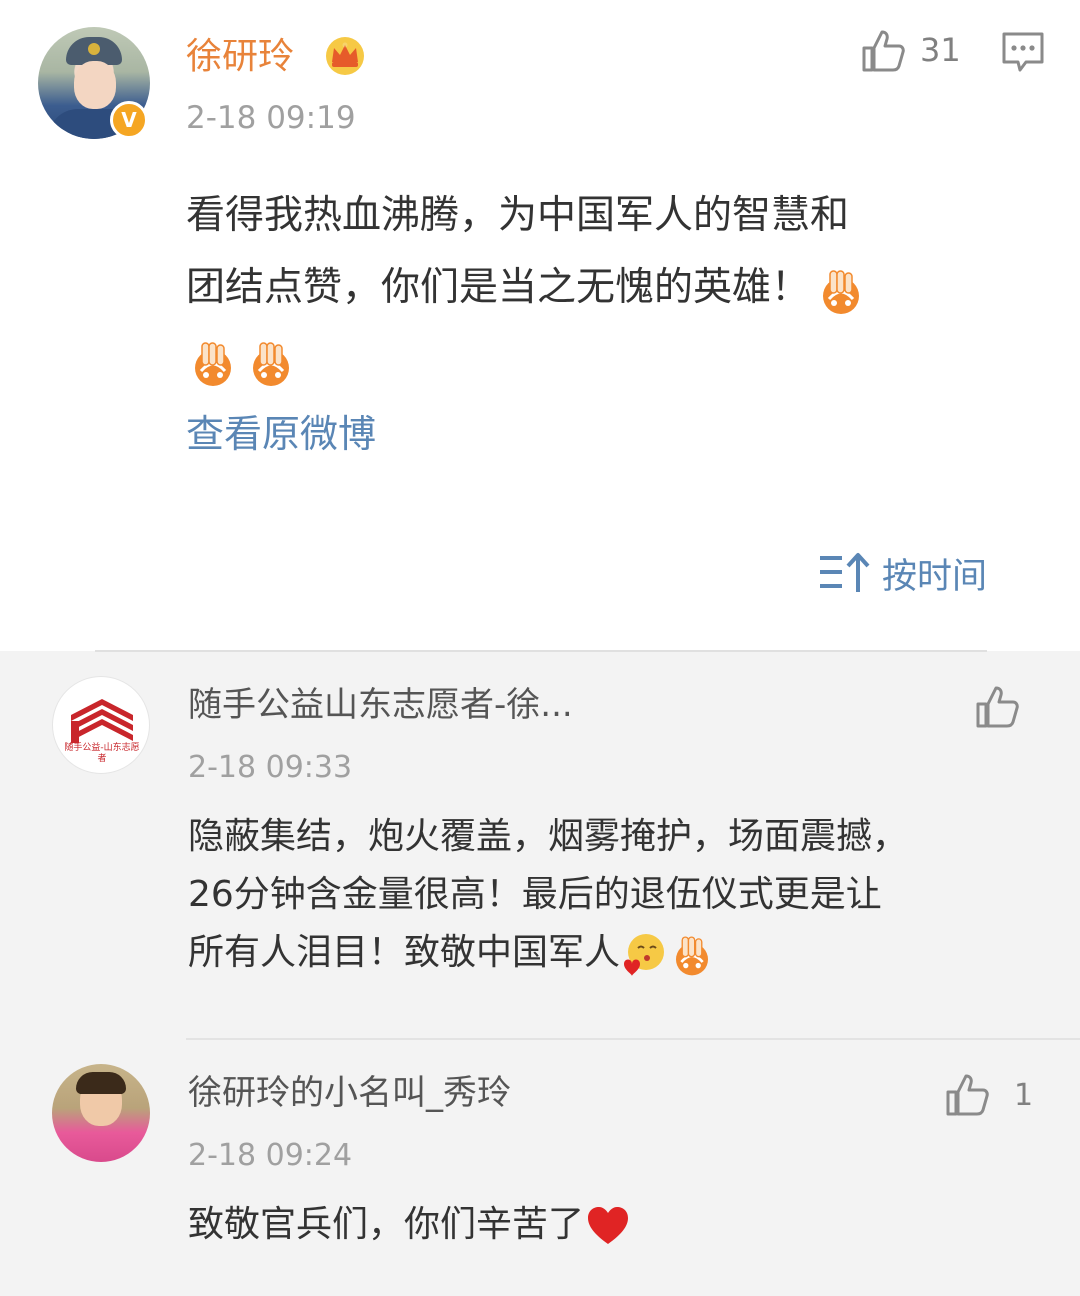 This screenshot has height=1296, width=1080. Describe the element at coordinates (345, 56) in the screenshot. I see `crown-icon` at that location.